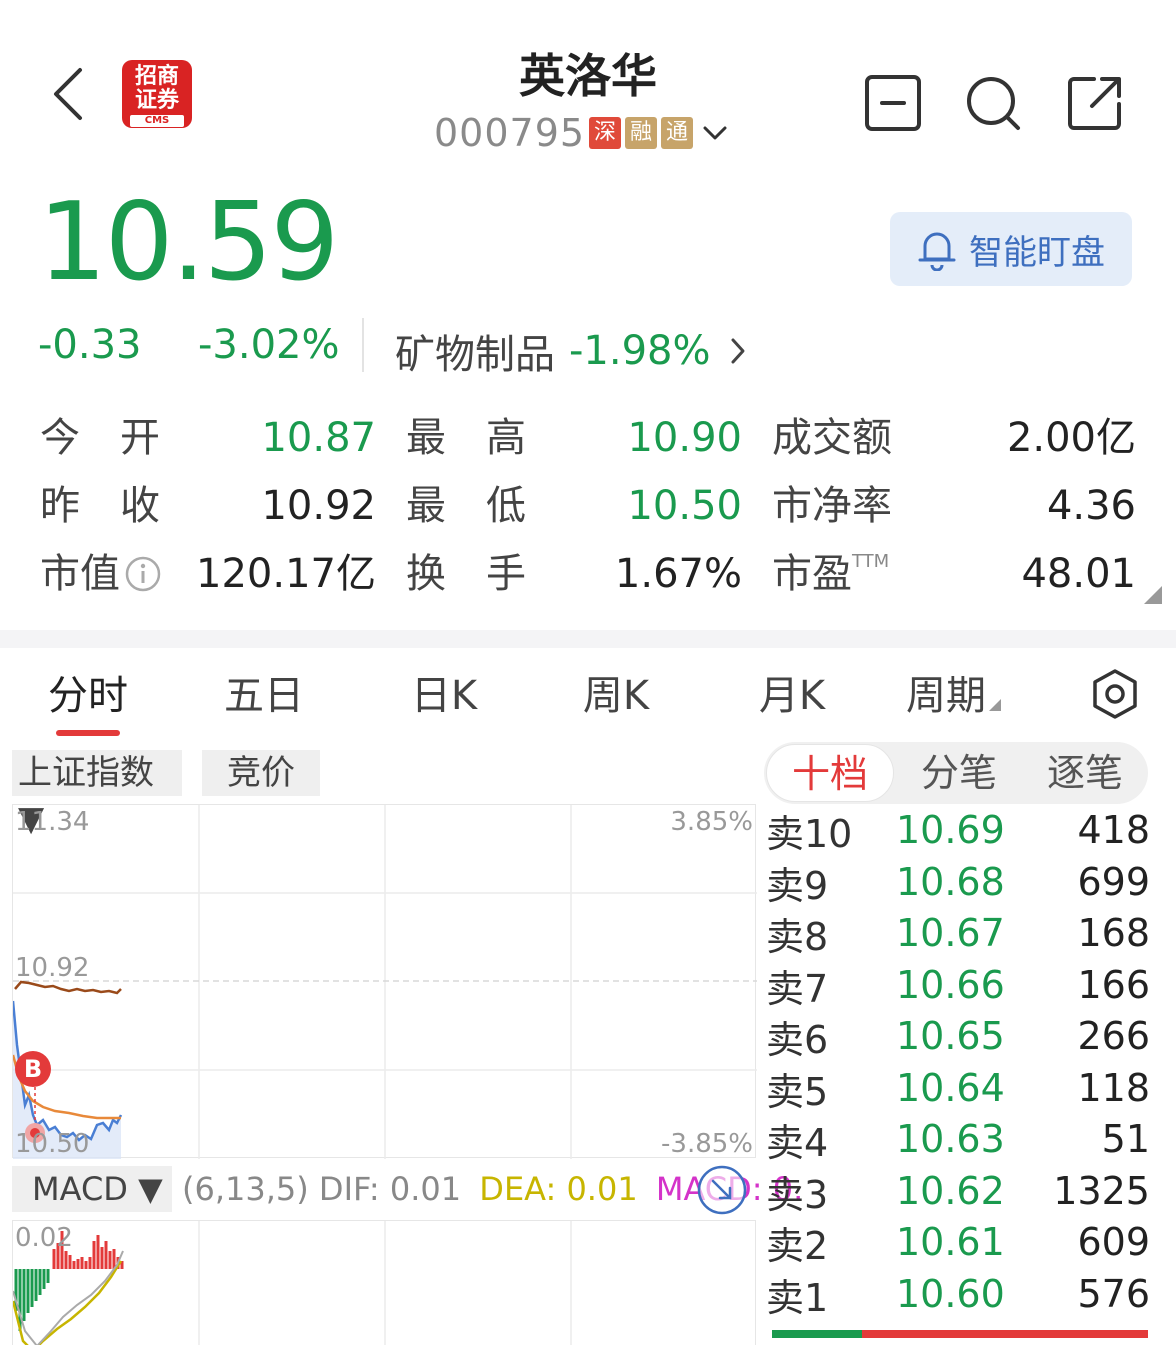 The width and height of the screenshot is (1176, 1345). I want to click on info-icon, so click(143, 574).